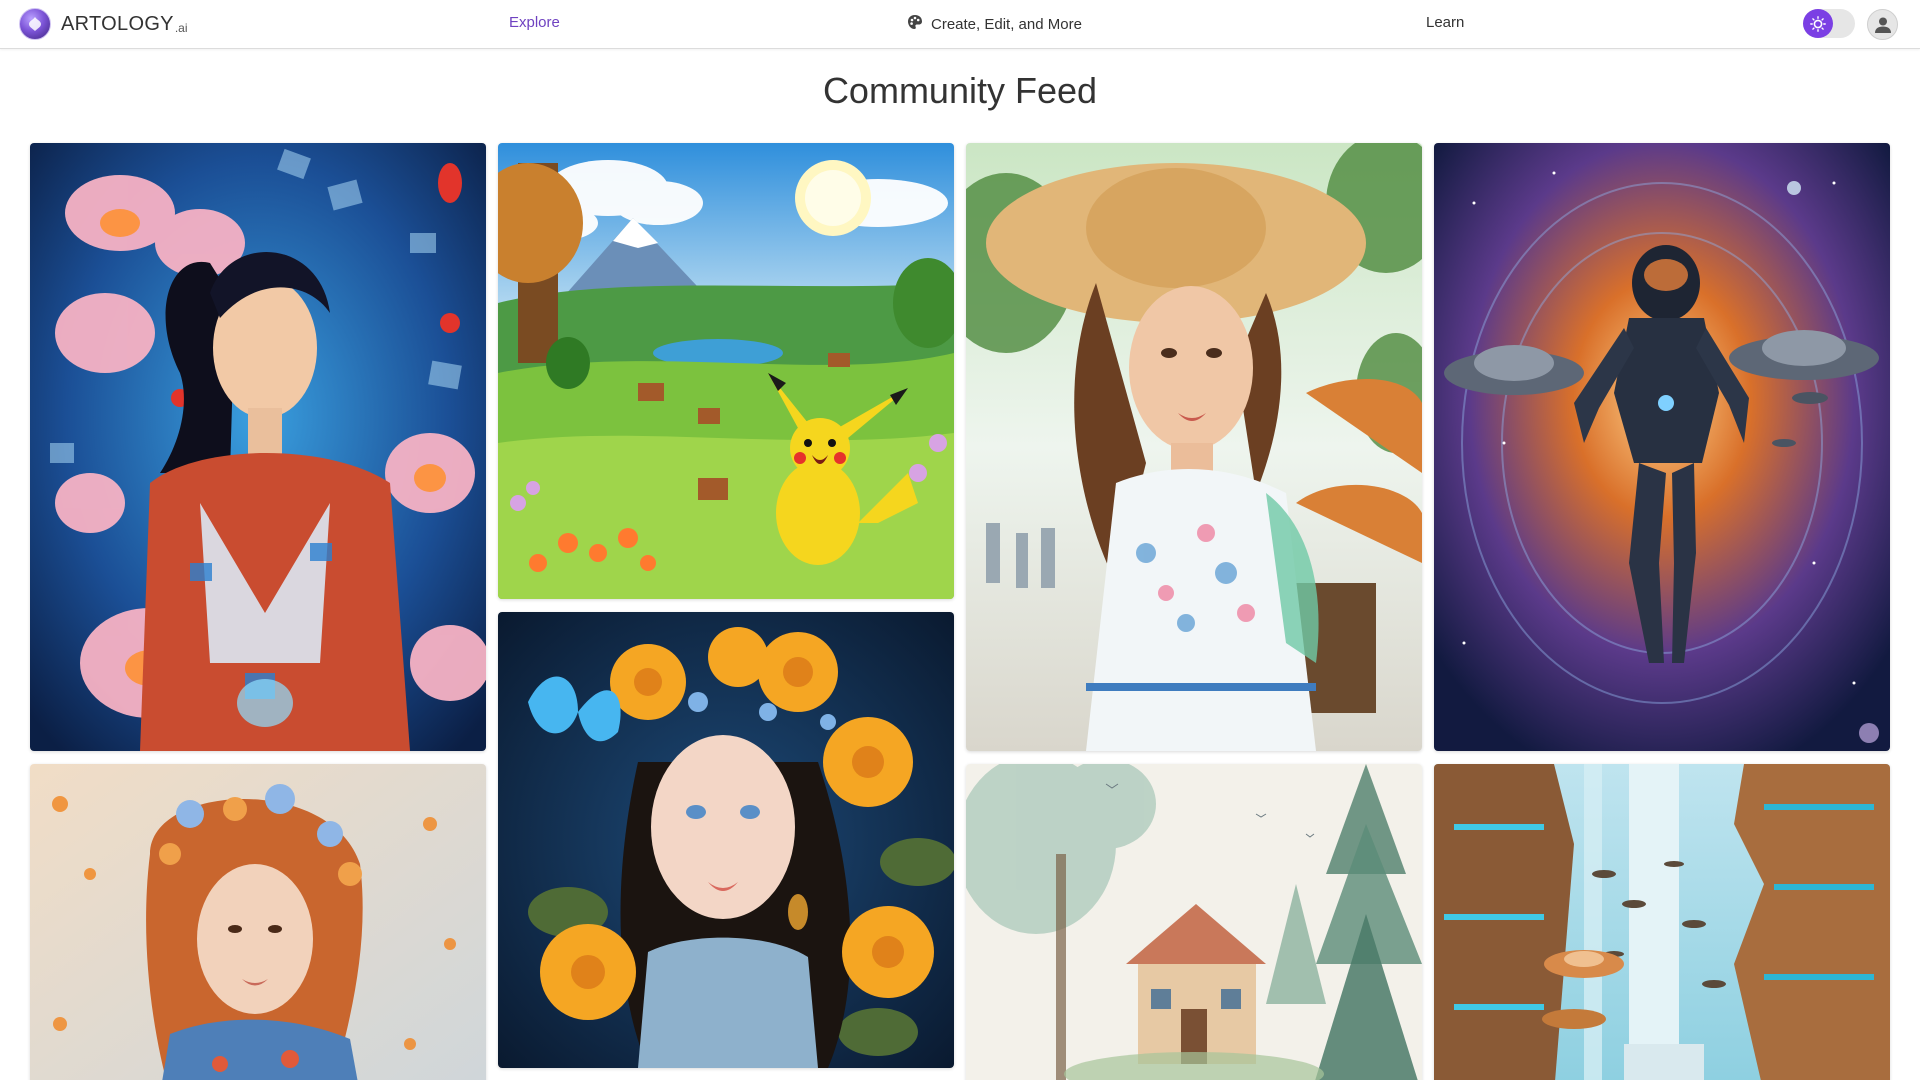 Image resolution: width=1920 pixels, height=1080 pixels. Describe the element at coordinates (726, 840) in the screenshot. I see `feed-image-floral-crown-woman` at that location.